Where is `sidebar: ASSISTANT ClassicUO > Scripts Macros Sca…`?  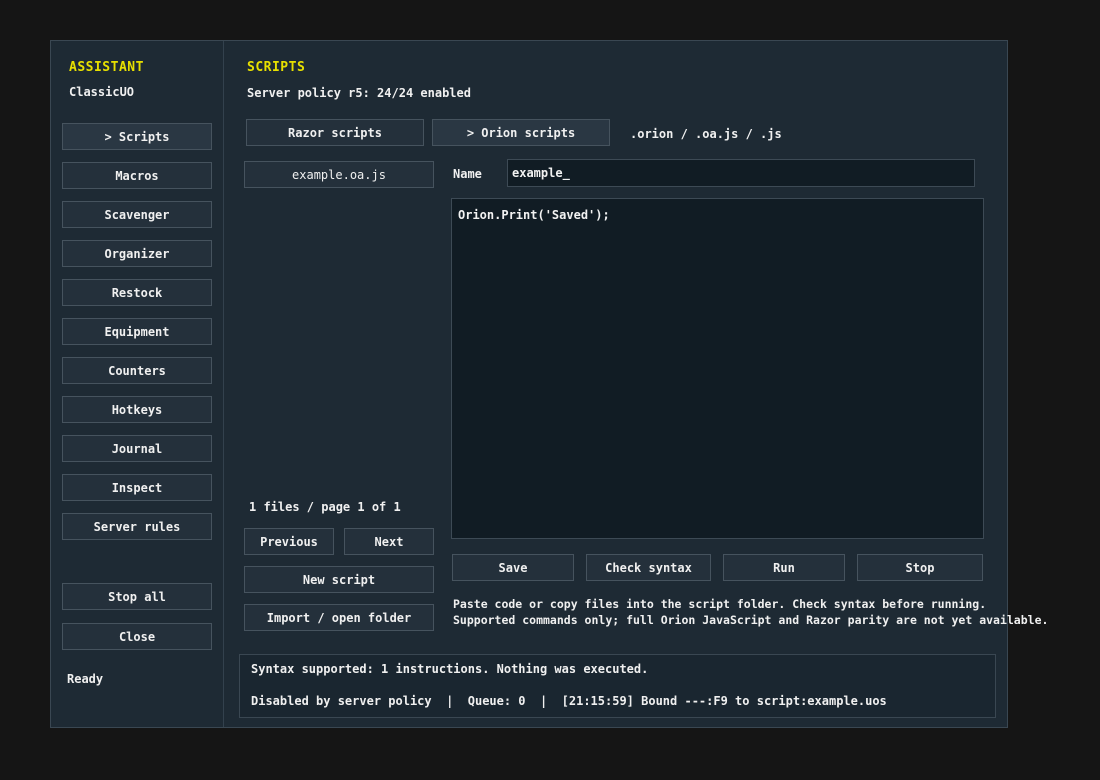
sidebar: ASSISTANT ClassicUO > Scripts Macros Sca… is located at coordinates (137, 384).